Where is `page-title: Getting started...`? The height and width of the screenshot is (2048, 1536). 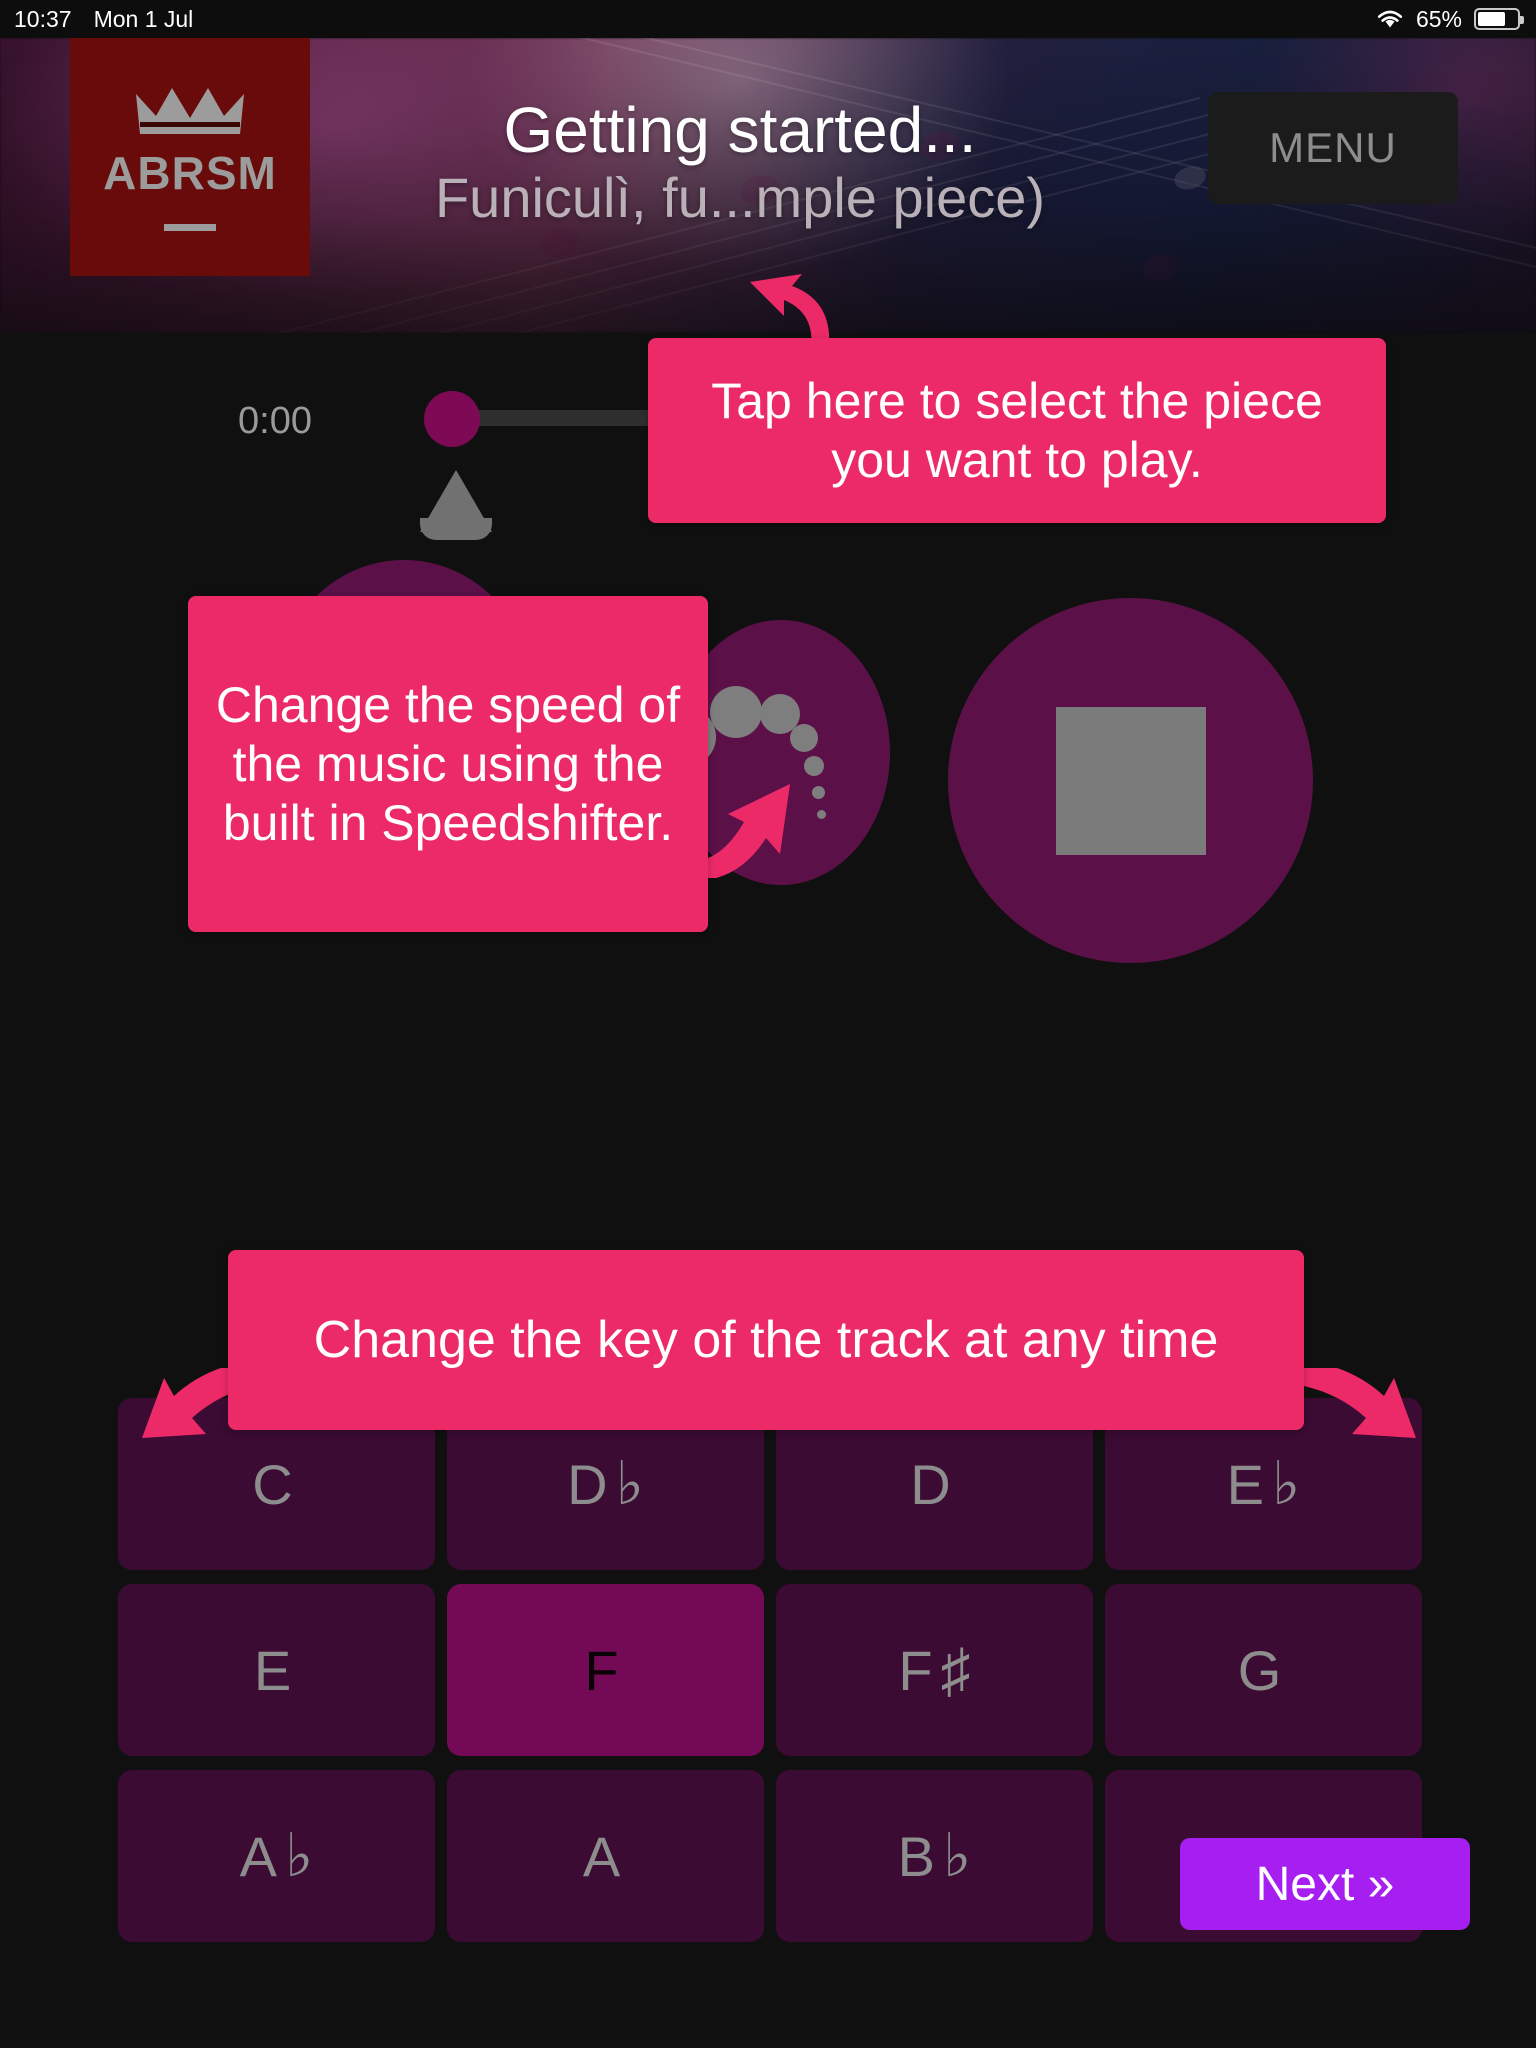 page-title: Getting started... is located at coordinates (740, 130).